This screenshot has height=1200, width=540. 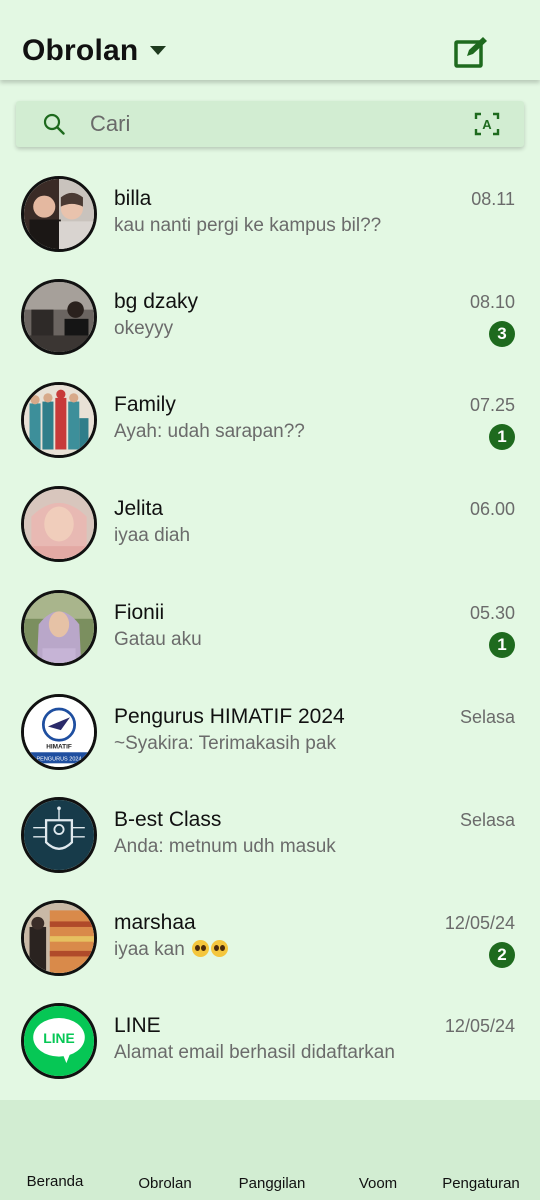 I want to click on chat-preview: Gatau aku, so click(x=158, y=639).